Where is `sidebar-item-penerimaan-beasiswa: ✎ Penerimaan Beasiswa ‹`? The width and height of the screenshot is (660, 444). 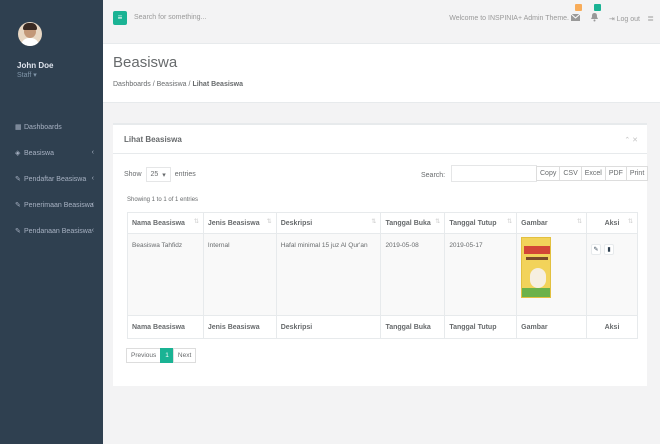
sidebar-item-penerimaan-beasiswa: ✎ Penerimaan Beasiswa ‹ is located at coordinates (51, 205).